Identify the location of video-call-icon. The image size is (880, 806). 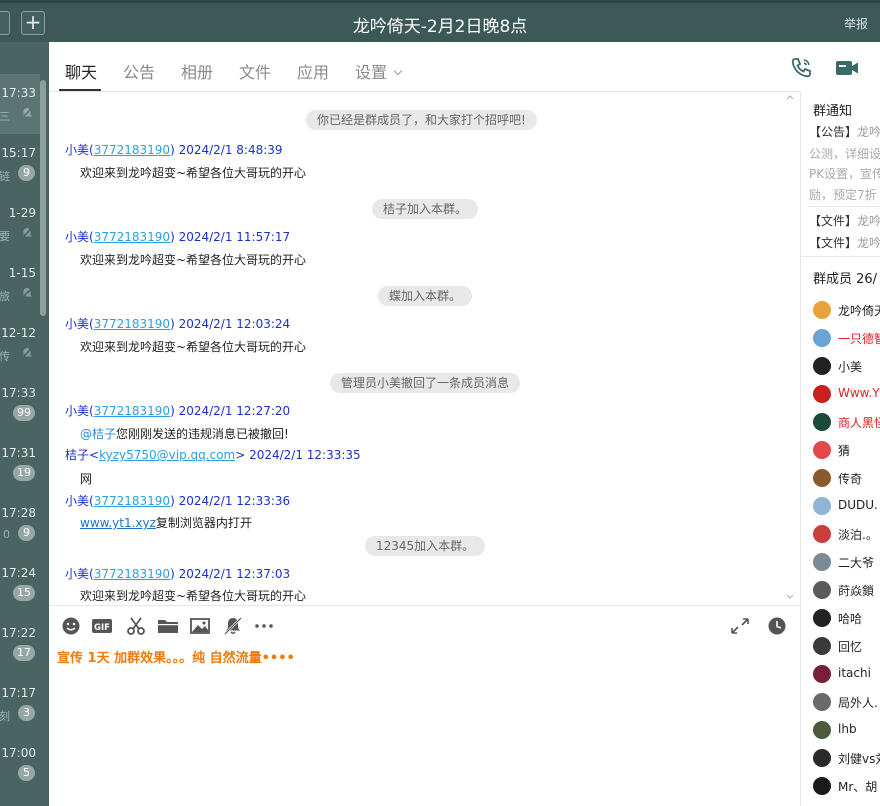
(847, 68).